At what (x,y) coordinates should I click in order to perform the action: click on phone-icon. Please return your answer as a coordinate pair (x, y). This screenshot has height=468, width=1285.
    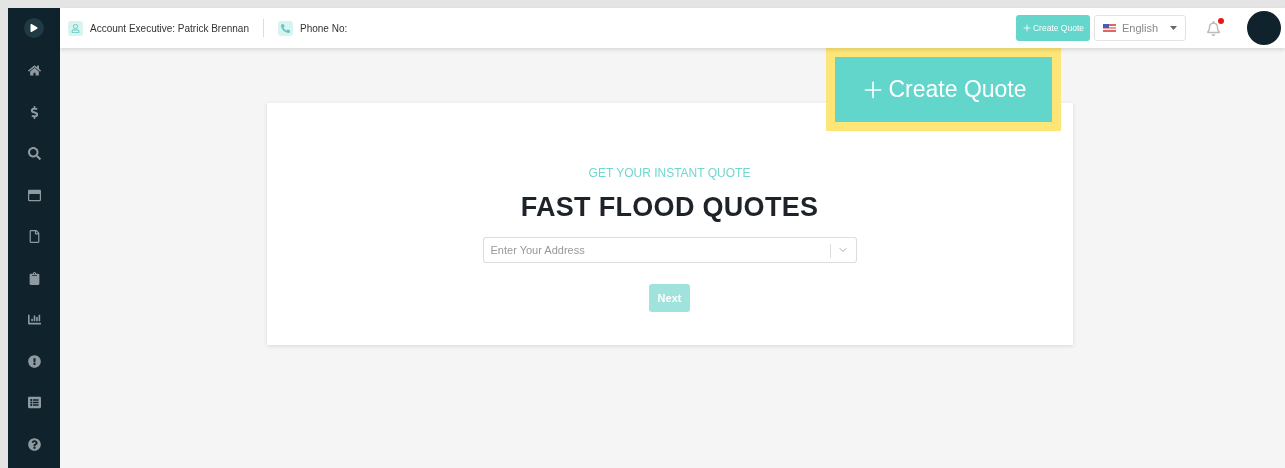
    Looking at the image, I should click on (285, 28).